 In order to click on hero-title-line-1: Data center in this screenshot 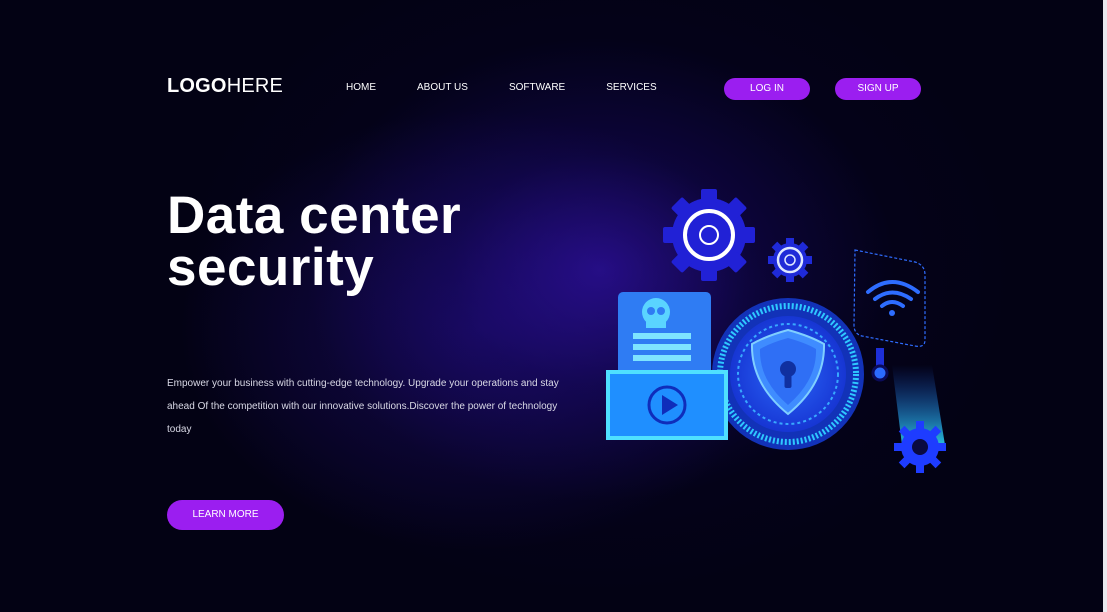, I will do `click(314, 215)`.